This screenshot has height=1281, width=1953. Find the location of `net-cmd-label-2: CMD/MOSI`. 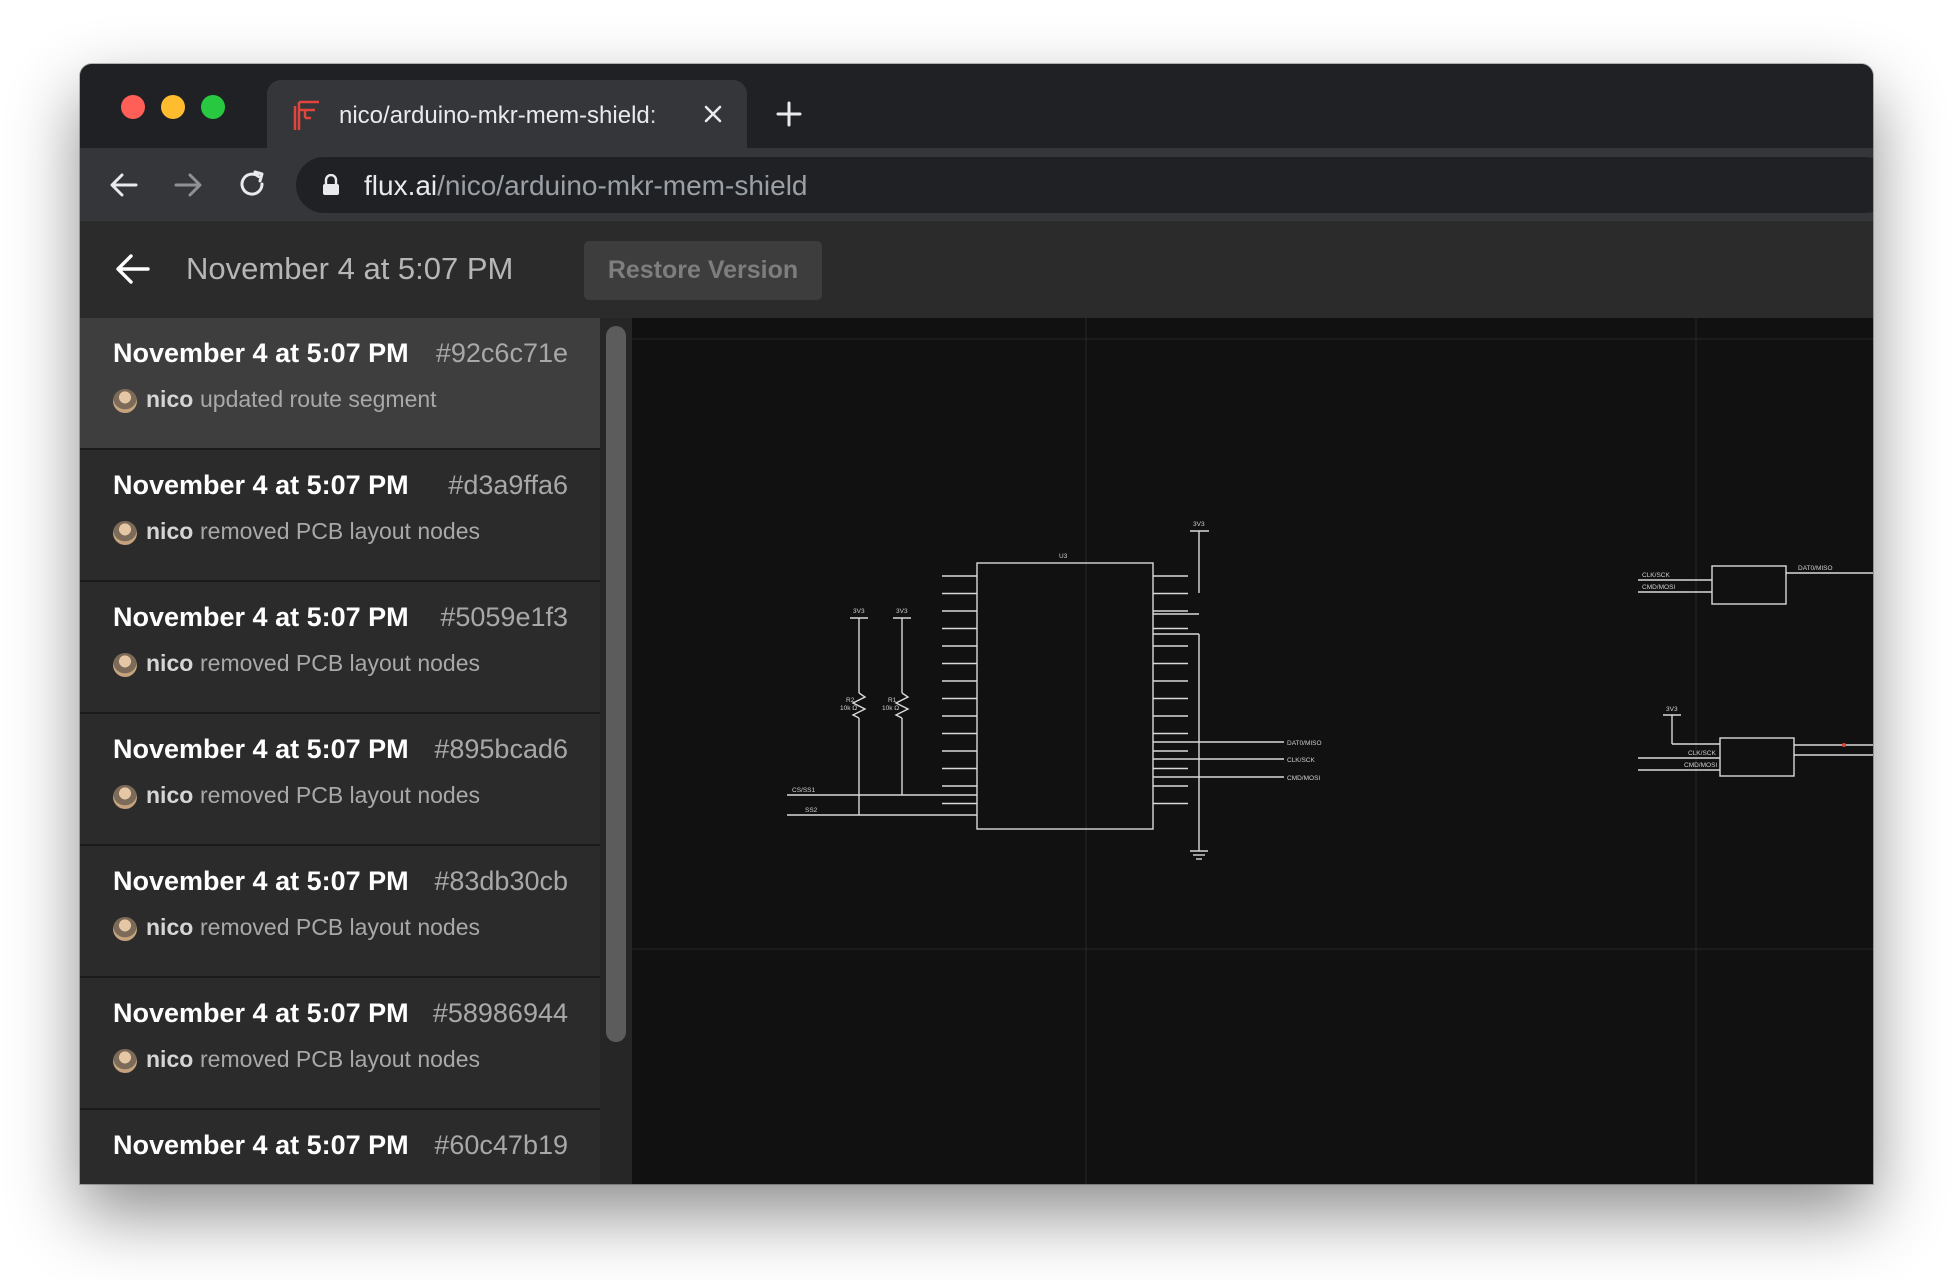

net-cmd-label-2: CMD/MOSI is located at coordinates (1658, 587).